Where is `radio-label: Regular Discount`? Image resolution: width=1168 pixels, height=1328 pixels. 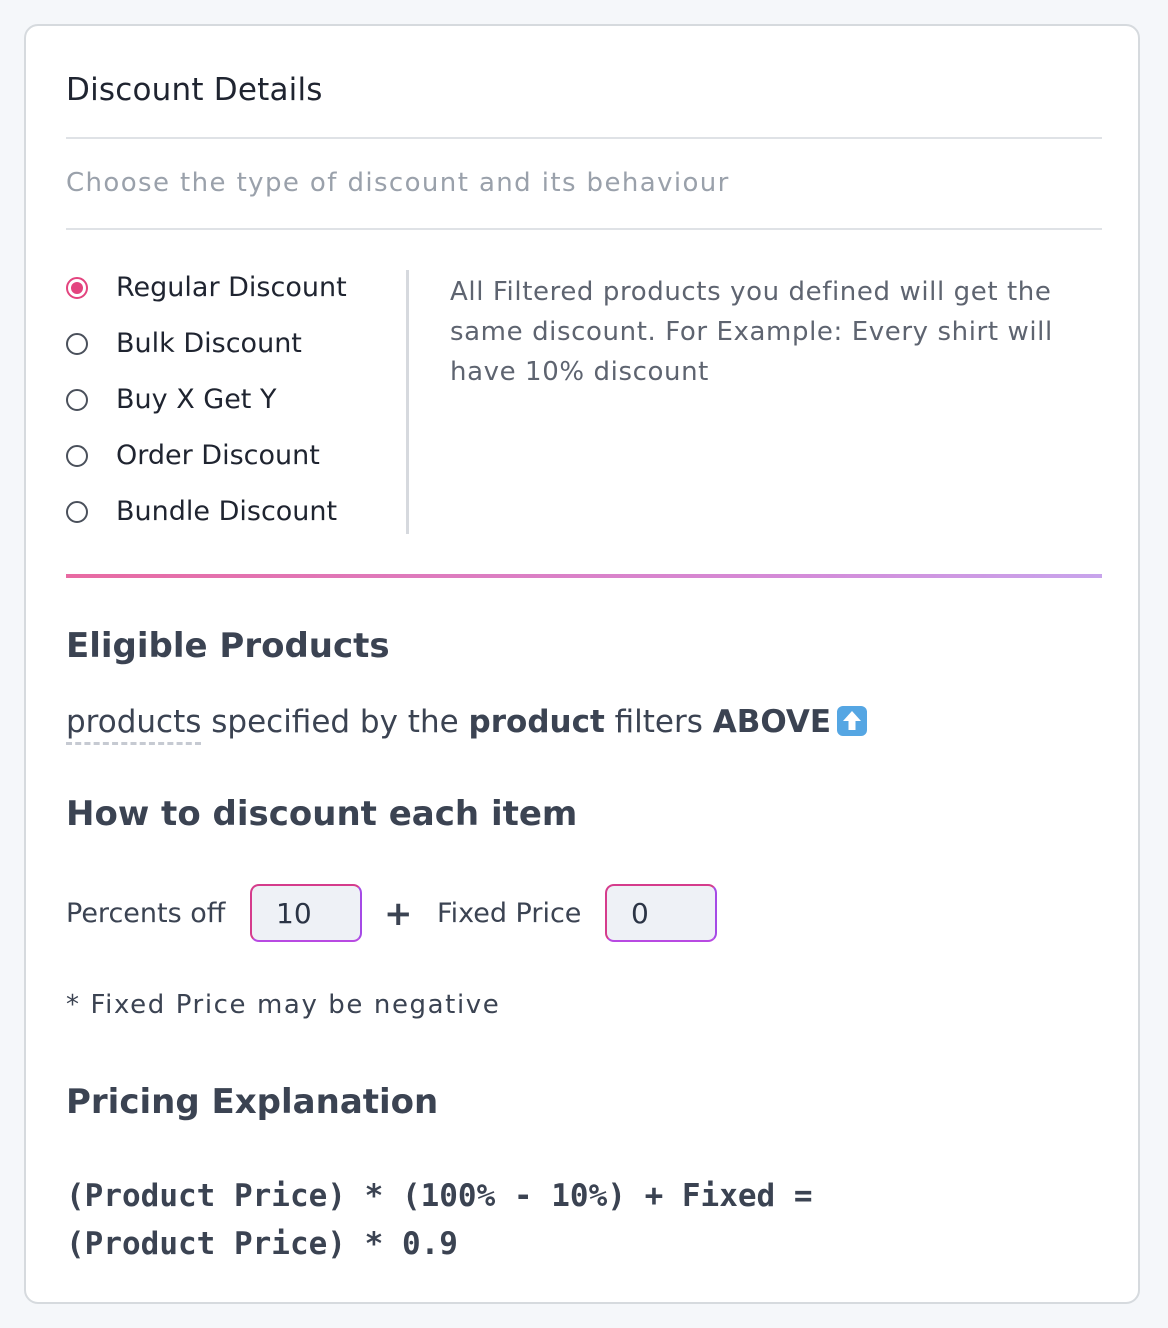
radio-label: Regular Discount is located at coordinates (231, 287).